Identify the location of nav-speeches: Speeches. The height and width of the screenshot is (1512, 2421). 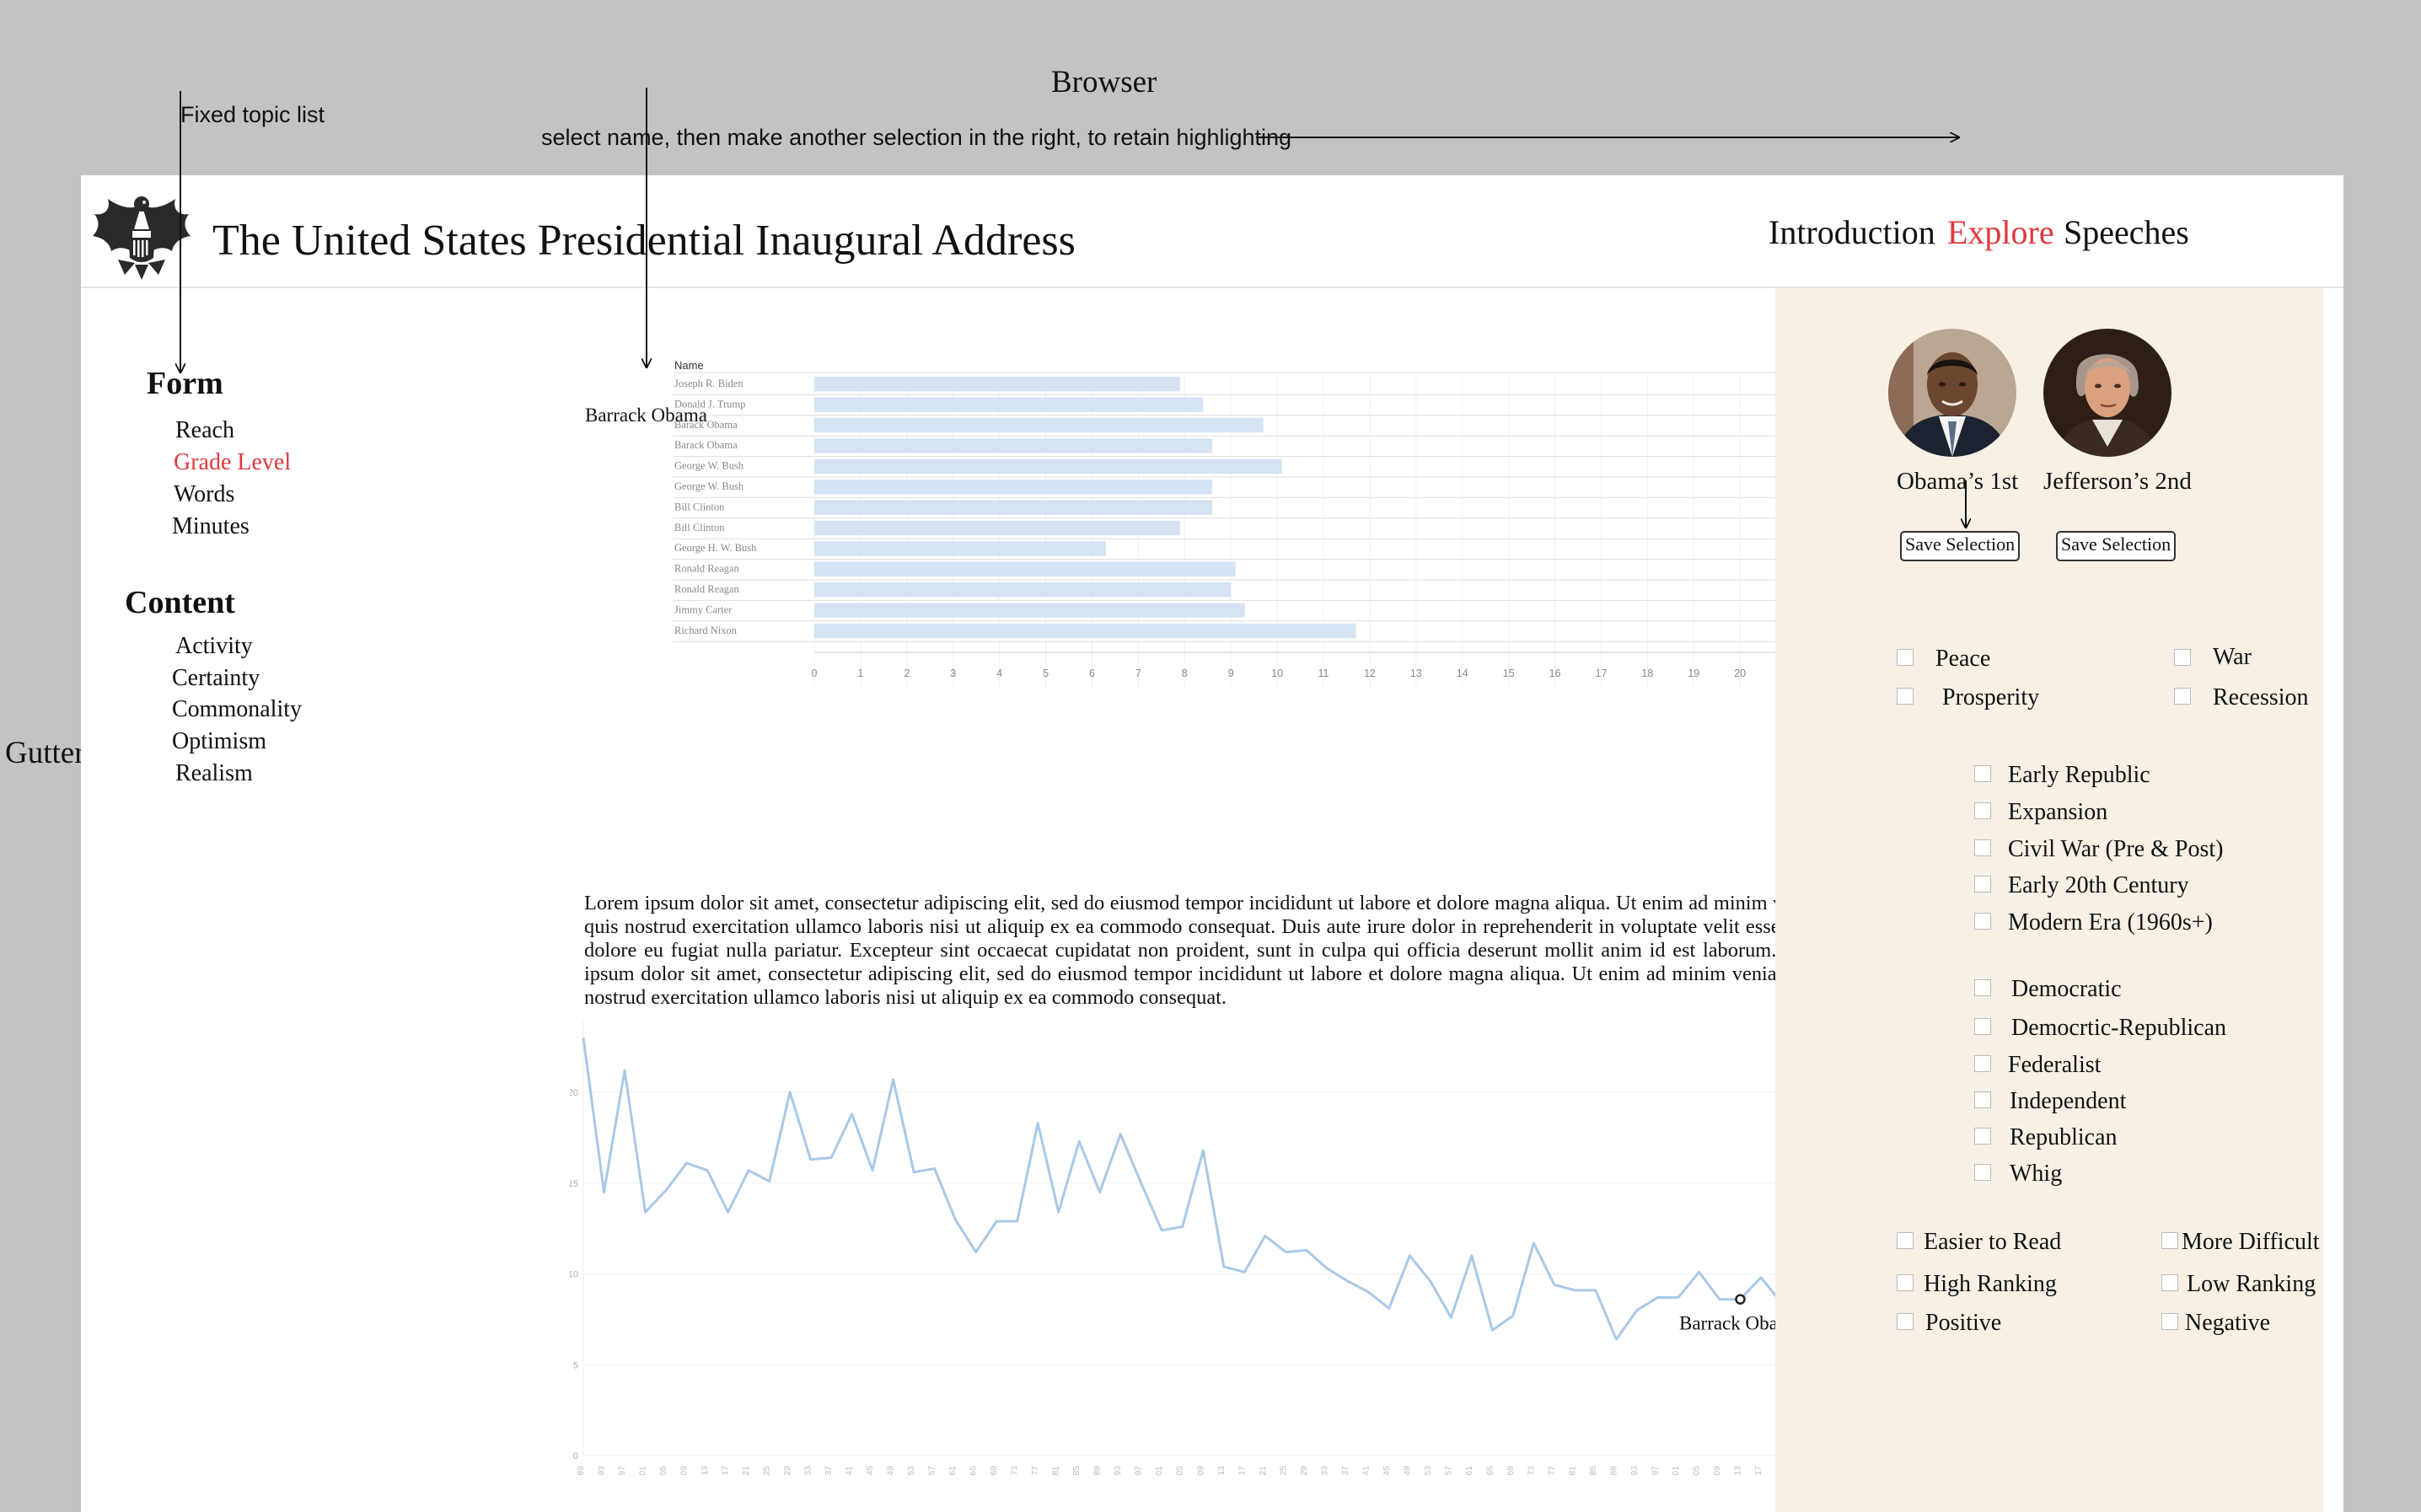
(2126, 232).